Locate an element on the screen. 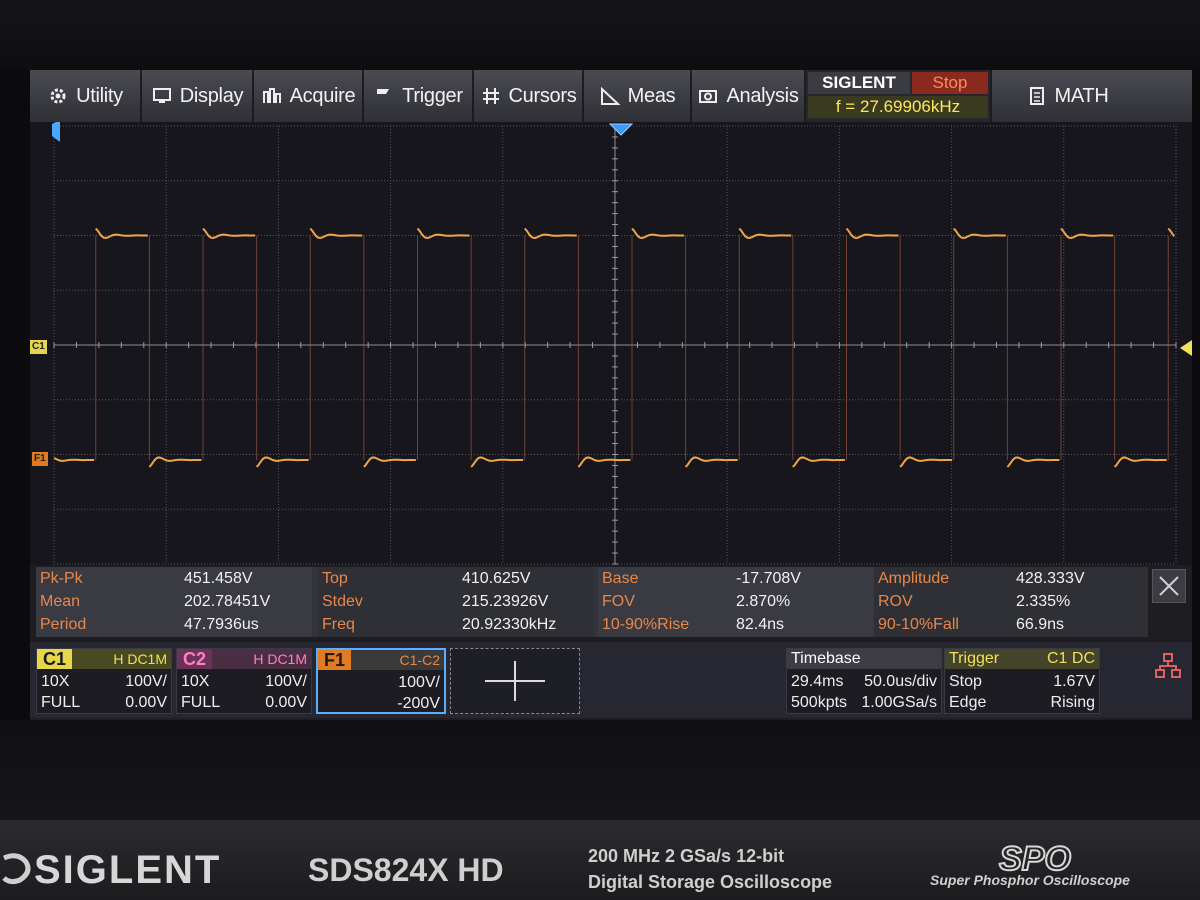 Image resolution: width=1200 pixels, height=900 pixels. monitor-icon is located at coordinates (162, 96).